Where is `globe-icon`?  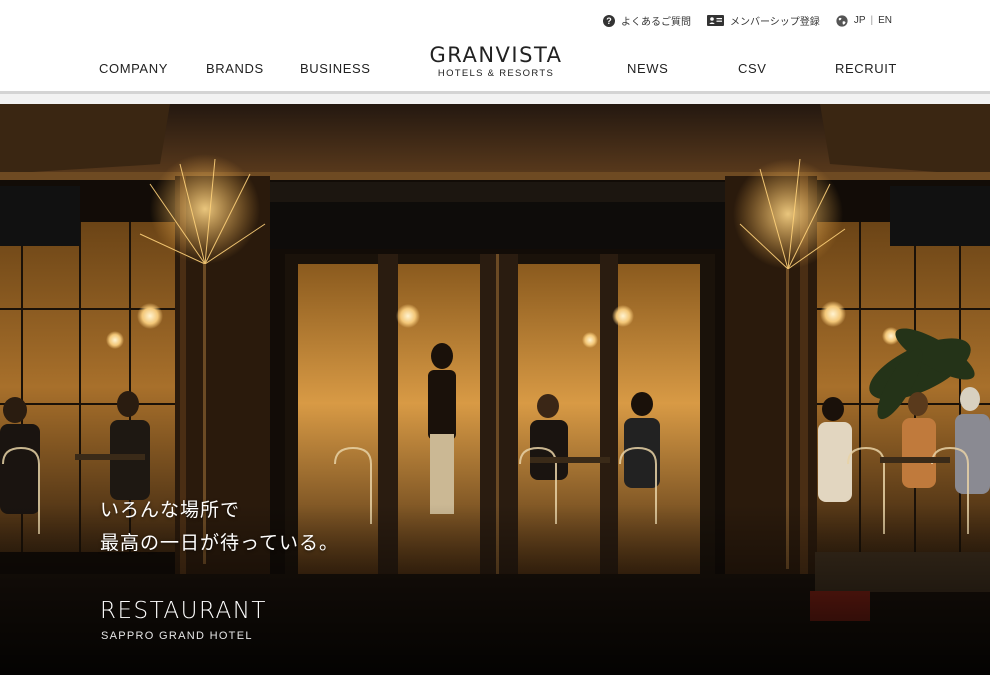
globe-icon is located at coordinates (842, 20).